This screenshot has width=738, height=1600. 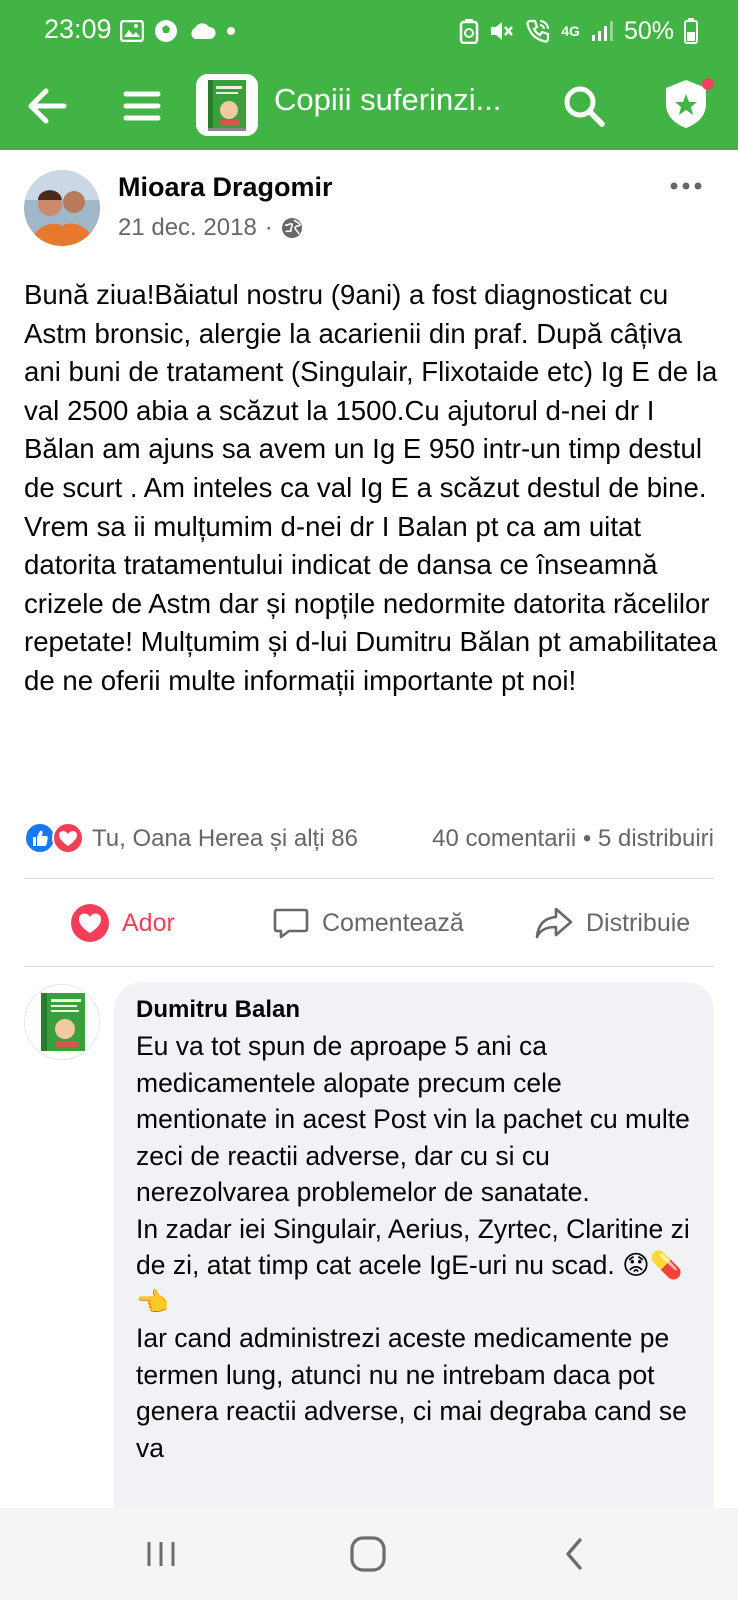 I want to click on home-icon, so click(x=368, y=1554).